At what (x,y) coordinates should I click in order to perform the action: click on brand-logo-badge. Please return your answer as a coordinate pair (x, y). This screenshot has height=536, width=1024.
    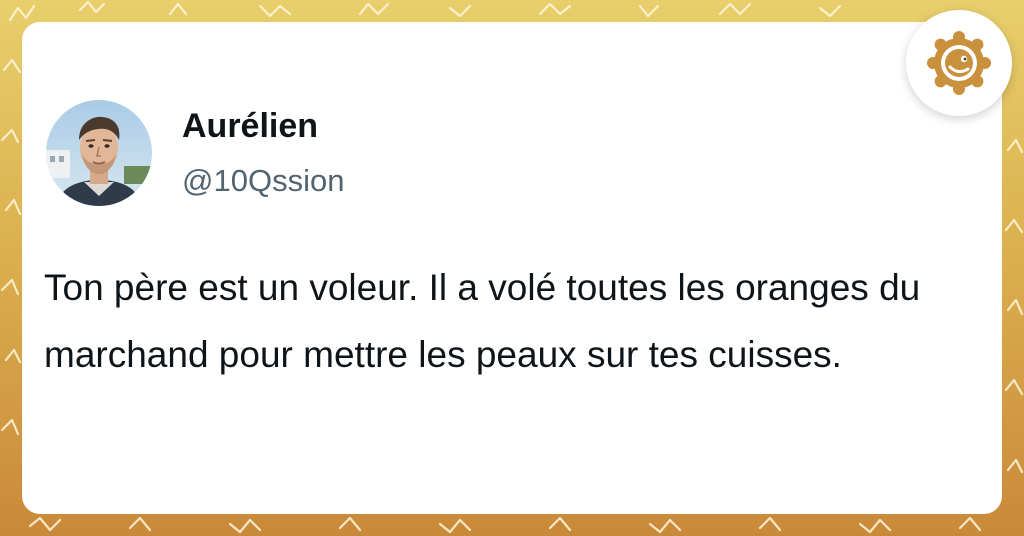
    Looking at the image, I should click on (959, 63).